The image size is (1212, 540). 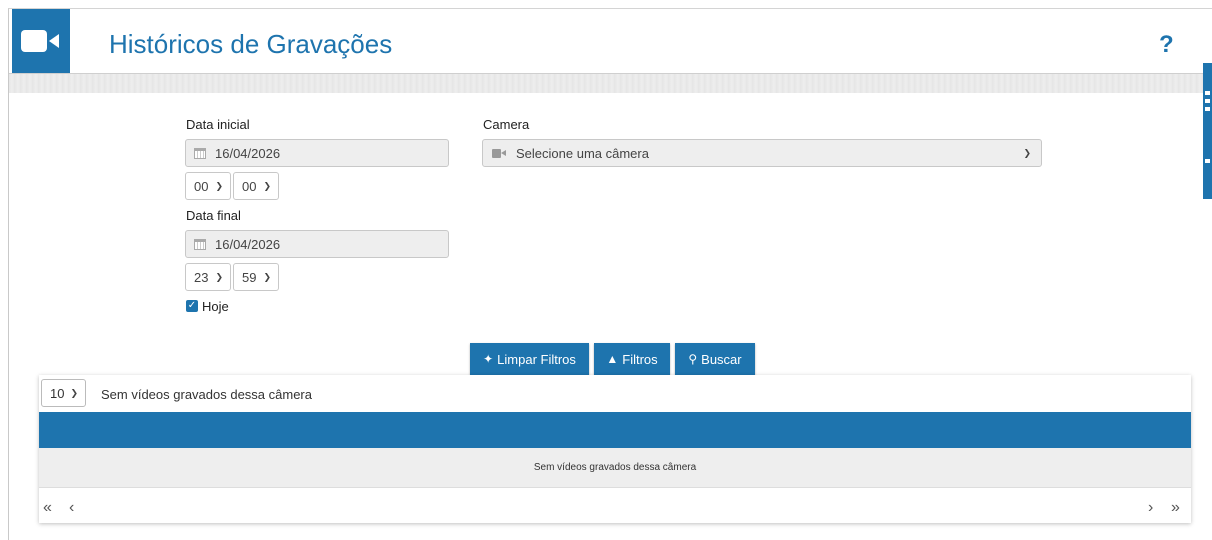 I want to click on start-date-input: 16/04/2026, so click(x=317, y=153).